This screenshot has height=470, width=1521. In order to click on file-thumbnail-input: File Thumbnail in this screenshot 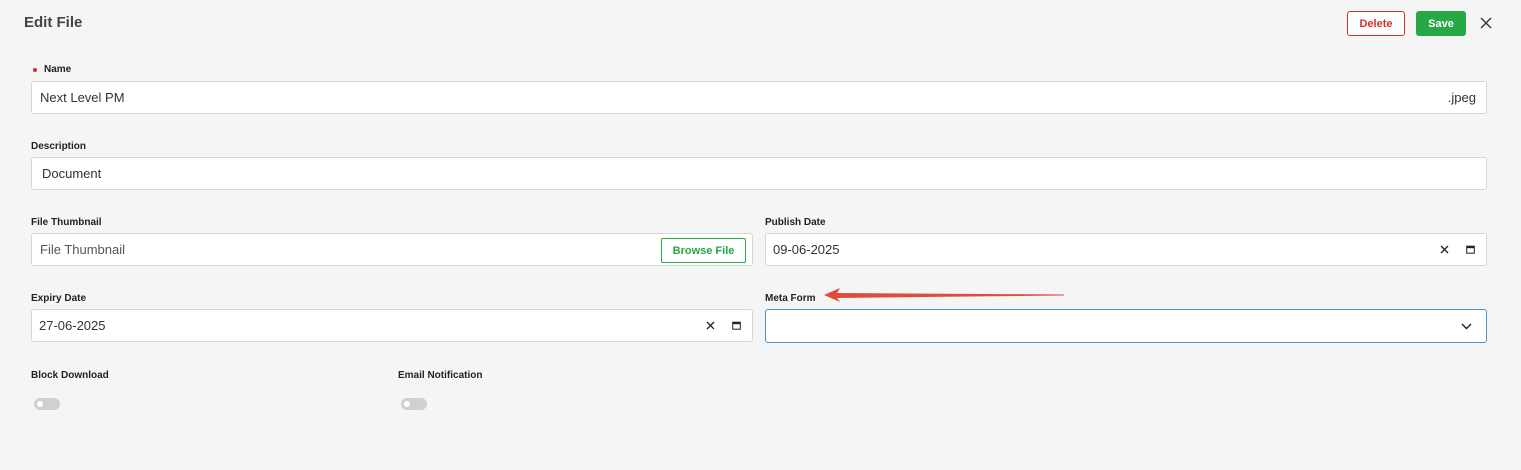, I will do `click(392, 249)`.